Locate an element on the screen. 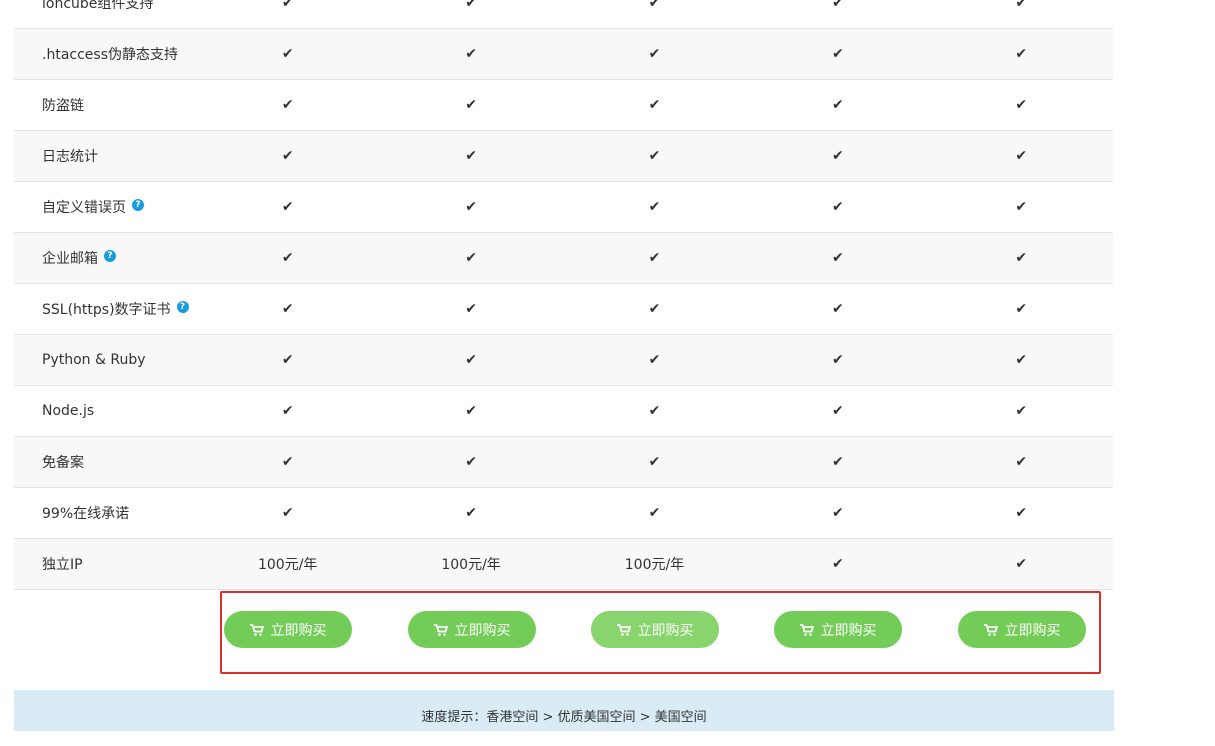 The height and width of the screenshot is (746, 1215). buy-now-button-2: 立即购买 is located at coordinates (472, 629).